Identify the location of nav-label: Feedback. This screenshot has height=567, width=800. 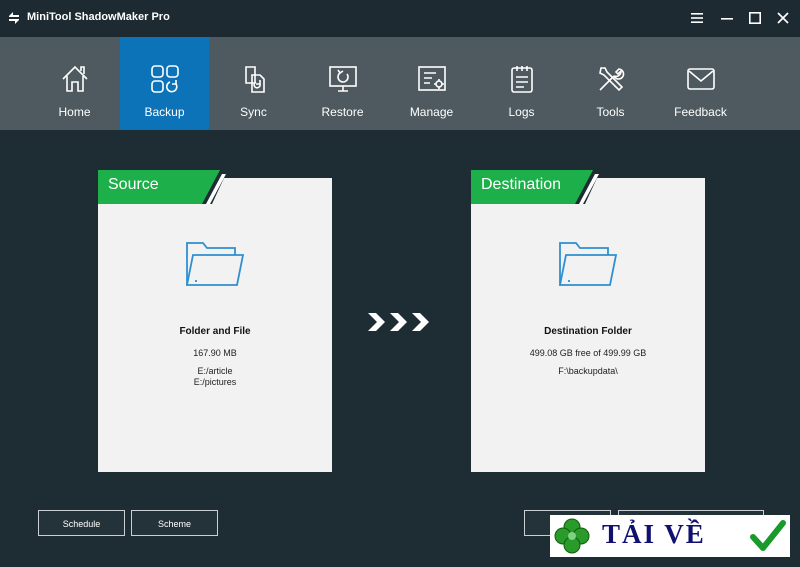
(700, 112).